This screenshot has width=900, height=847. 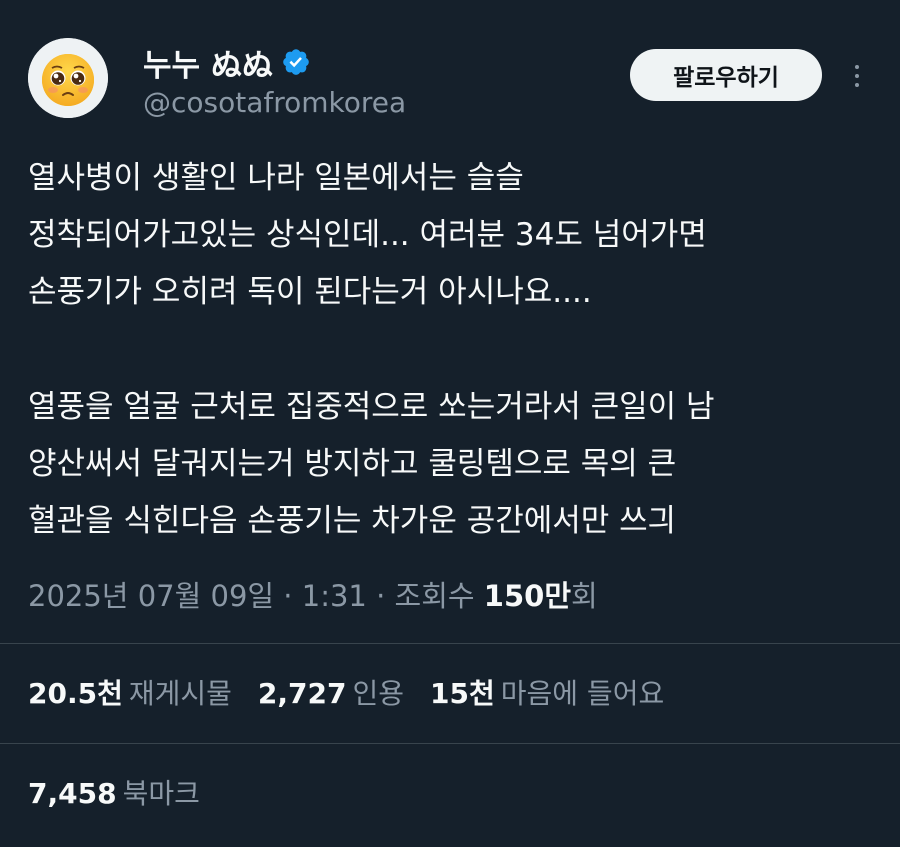 I want to click on avatar, so click(x=68, y=78).